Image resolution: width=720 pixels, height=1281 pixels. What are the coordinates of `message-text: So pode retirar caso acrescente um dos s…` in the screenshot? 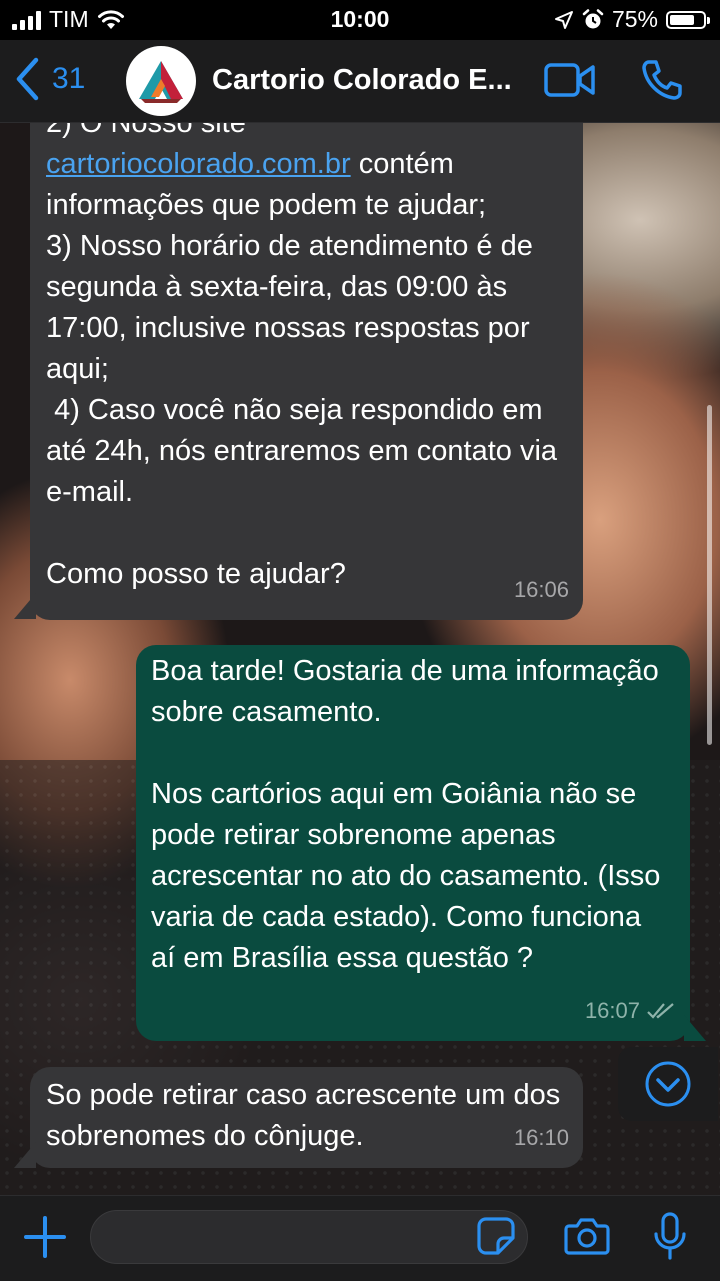 It's located at (307, 1115).